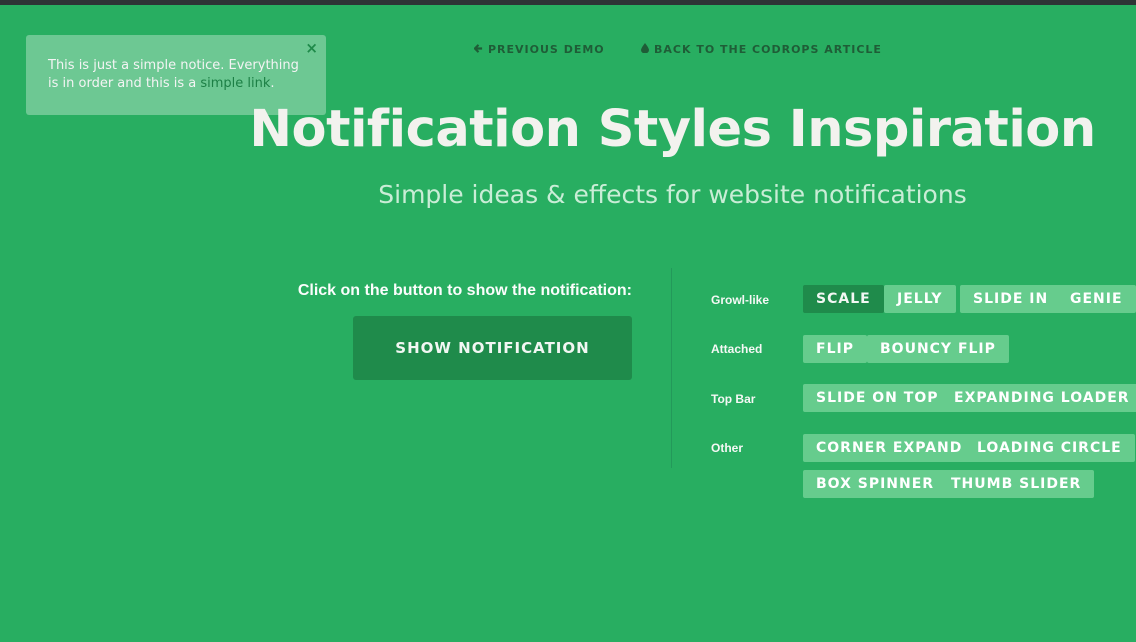 The image size is (1136, 642). What do you see at coordinates (672, 129) in the screenshot?
I see `page-title: Notification Styles Inspiration` at bounding box center [672, 129].